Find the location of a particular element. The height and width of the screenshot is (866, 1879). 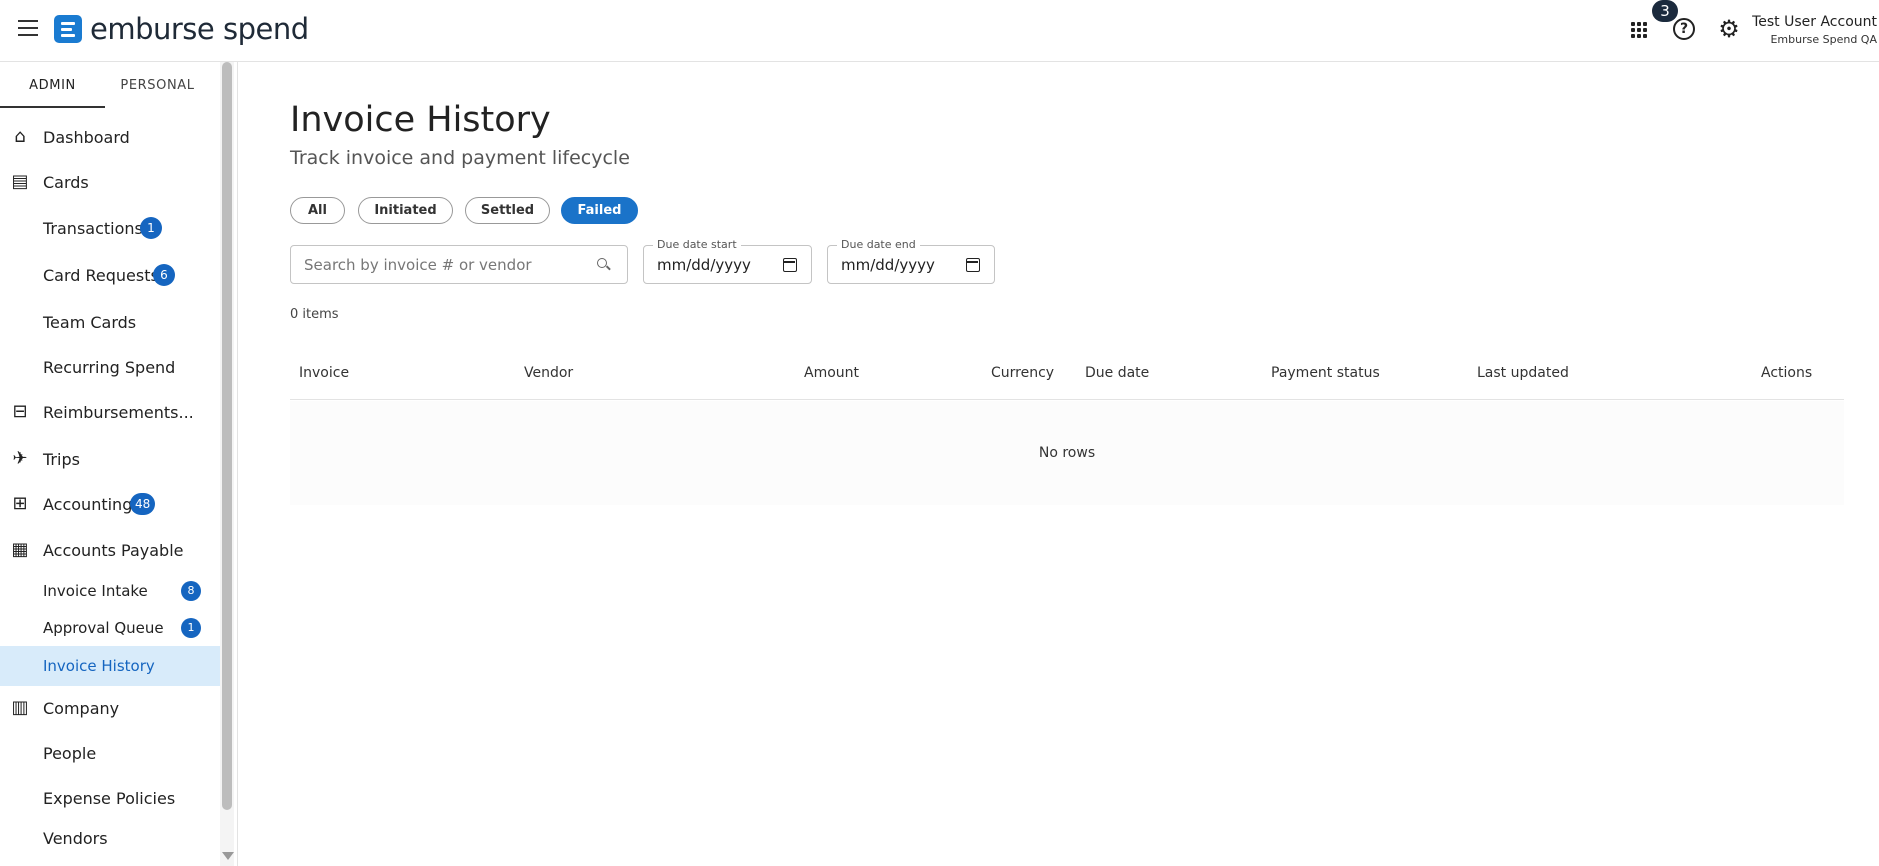

sidebar-item-approval-queue: Approval Queue 1 is located at coordinates (110, 628).